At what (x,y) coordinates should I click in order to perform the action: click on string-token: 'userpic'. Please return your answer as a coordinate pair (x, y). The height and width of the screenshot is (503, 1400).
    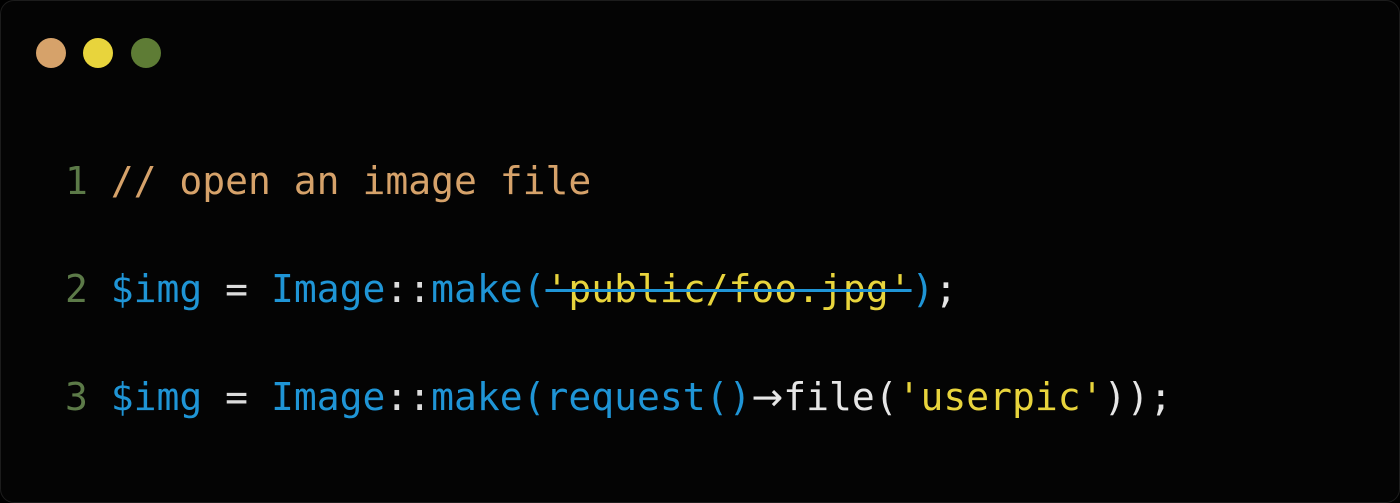
    Looking at the image, I should click on (1000, 397).